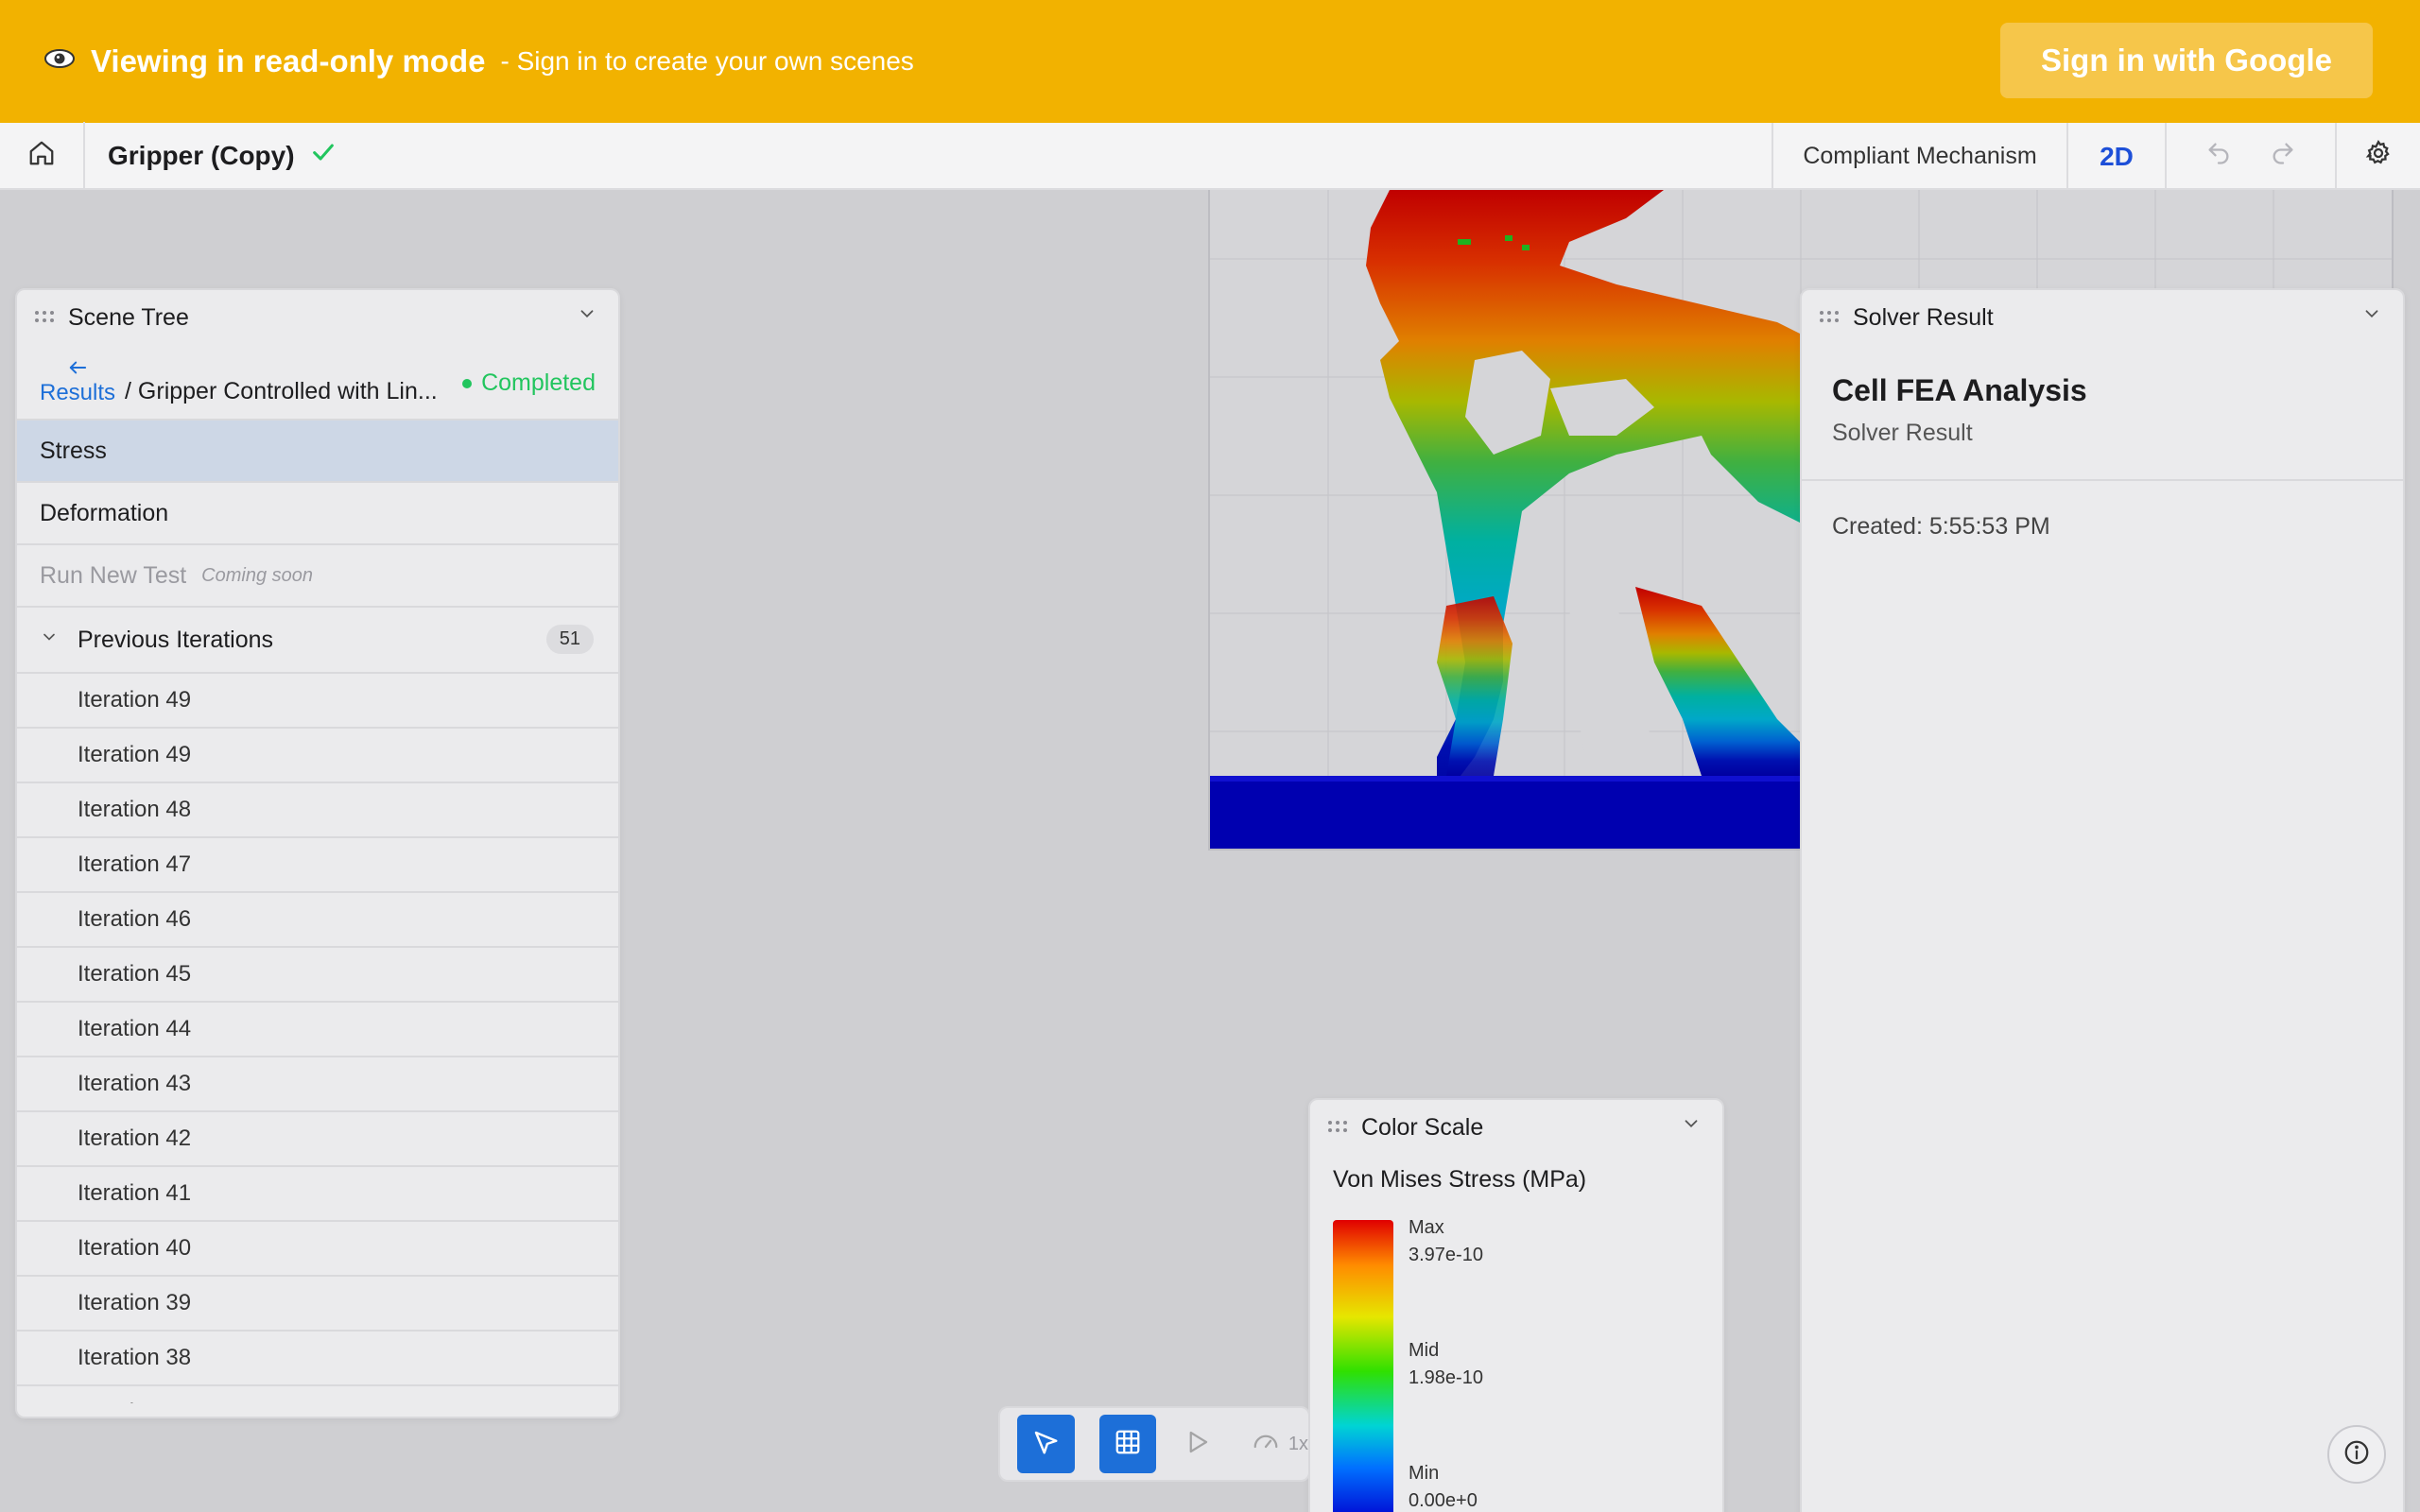 The width and height of the screenshot is (2420, 1512). I want to click on solver-summary: Cell FEA Analysis Solver Result, so click(2103, 413).